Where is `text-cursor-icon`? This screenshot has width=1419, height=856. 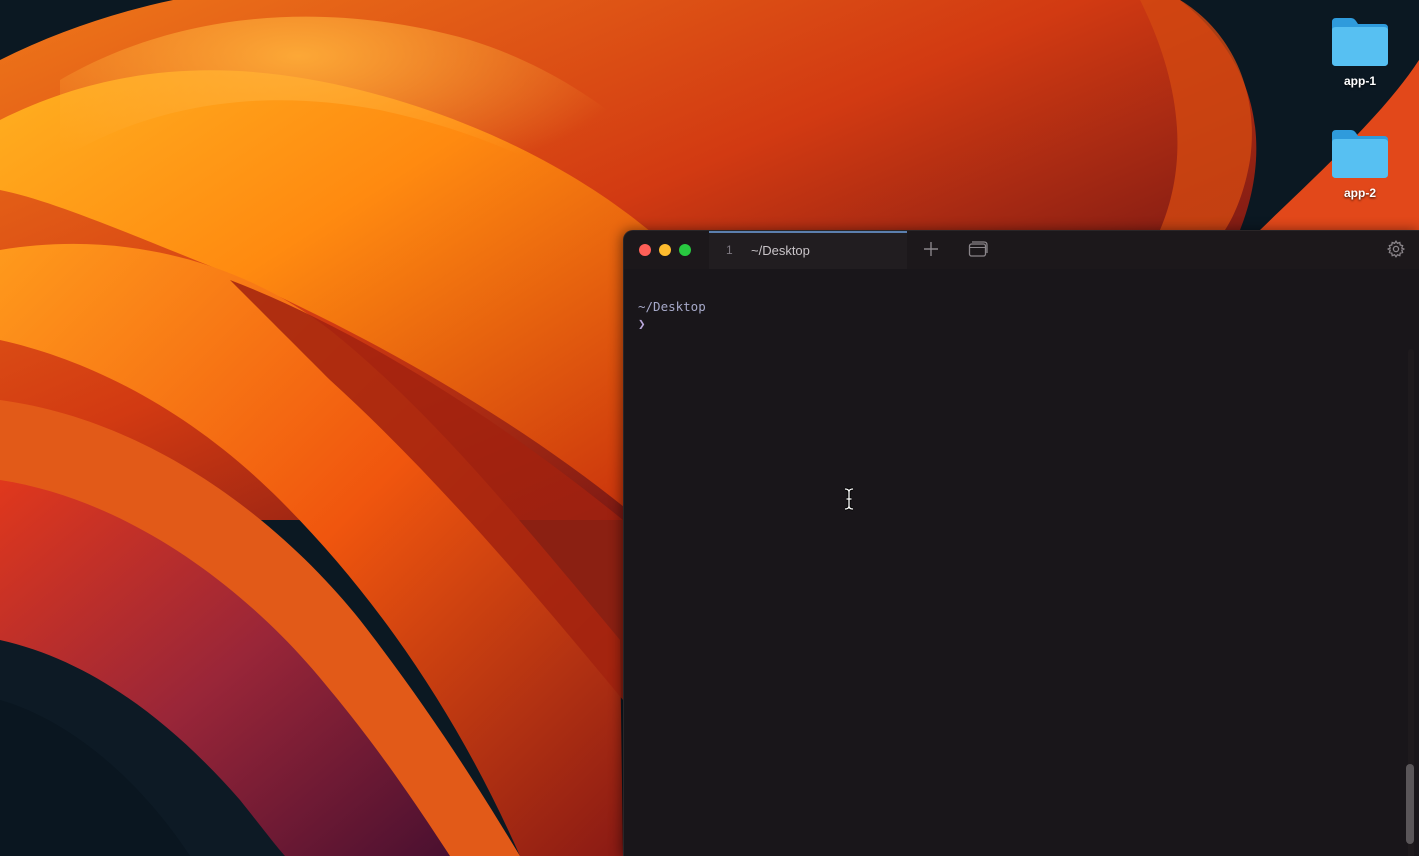
text-cursor-icon is located at coordinates (849, 499).